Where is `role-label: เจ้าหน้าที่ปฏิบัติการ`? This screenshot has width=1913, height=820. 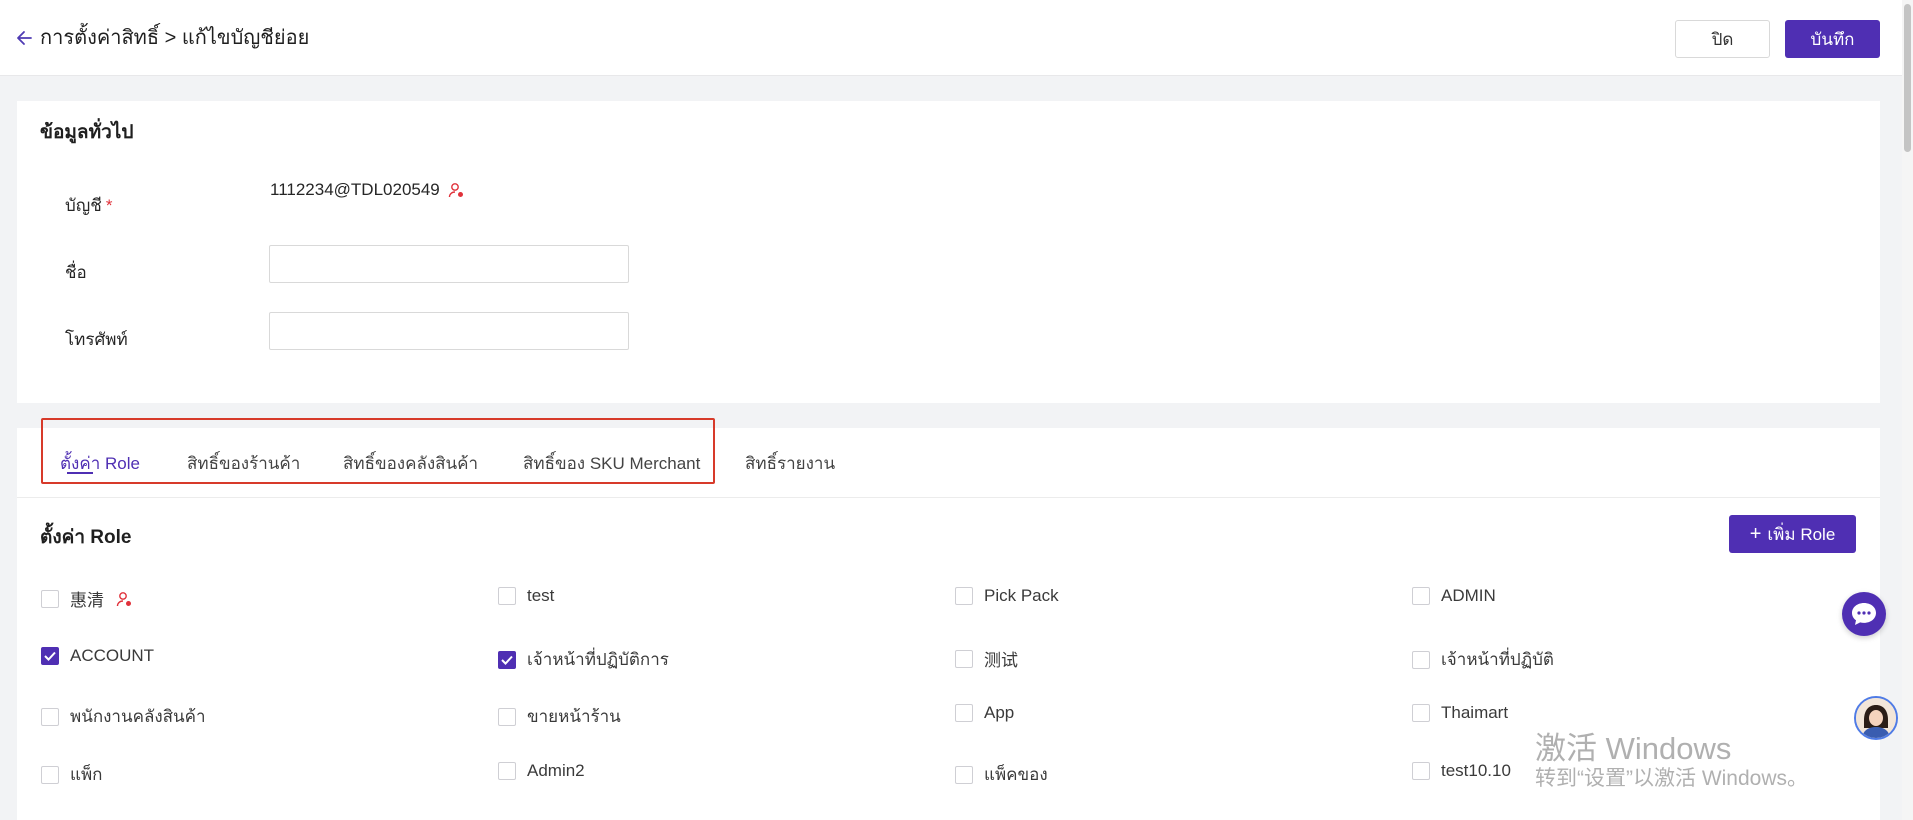
role-label: เจ้าหน้าที่ปฏิบัติการ is located at coordinates (598, 659).